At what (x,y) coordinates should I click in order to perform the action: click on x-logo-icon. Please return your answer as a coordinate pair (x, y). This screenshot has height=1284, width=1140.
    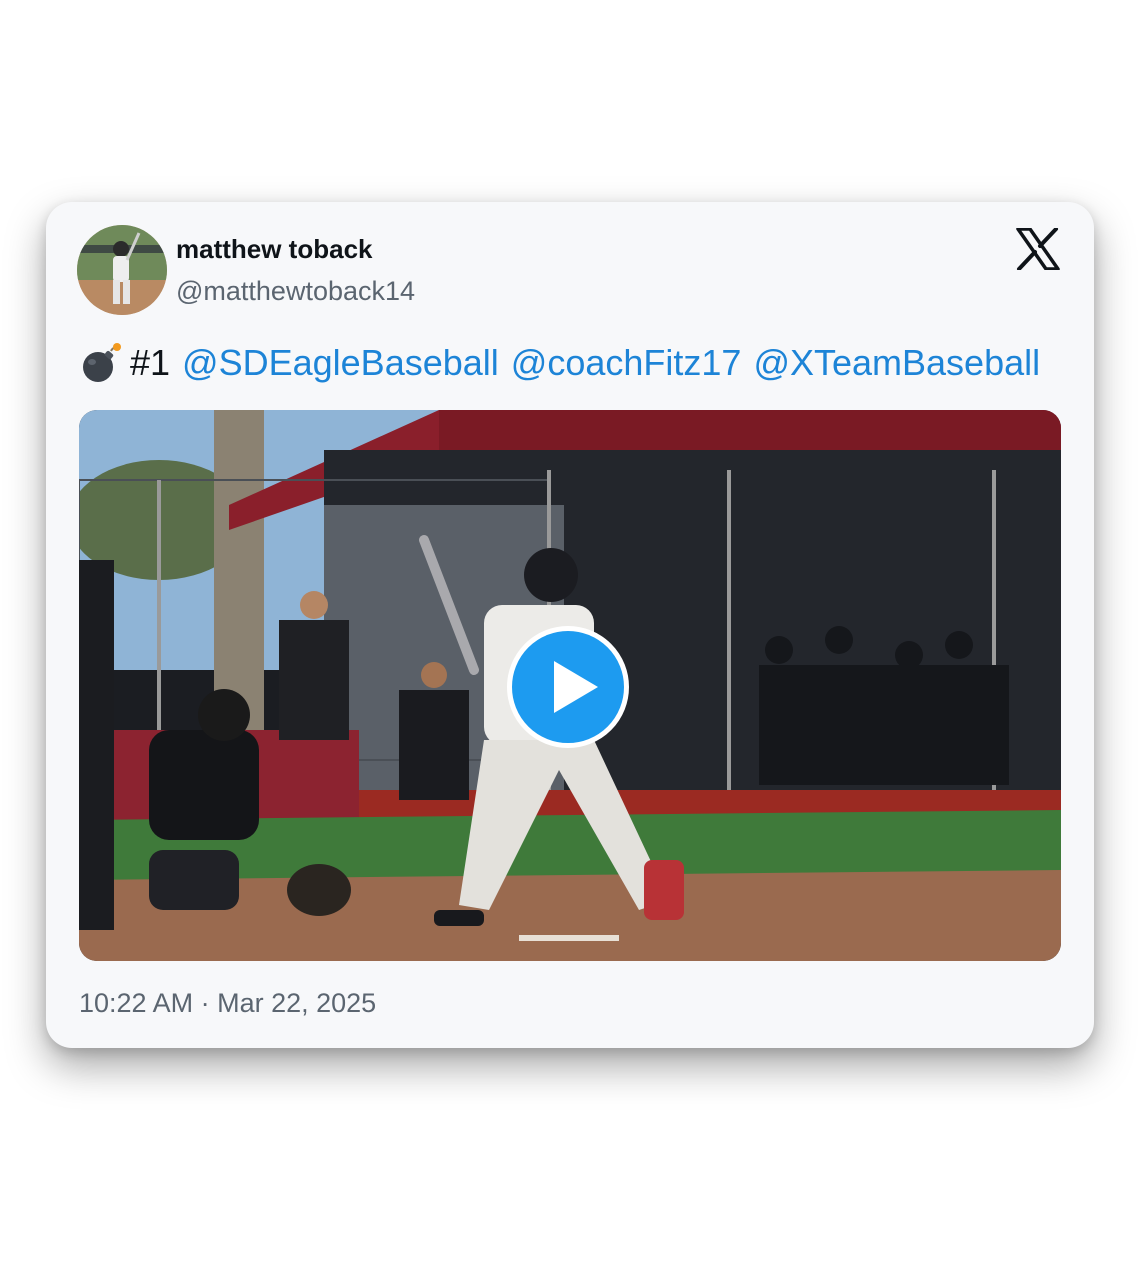
    Looking at the image, I should click on (1038, 249).